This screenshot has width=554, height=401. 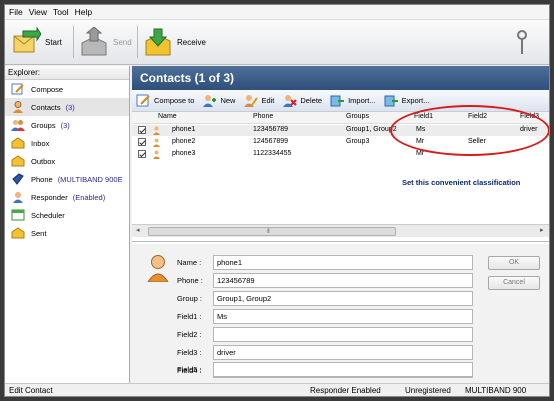 I want to click on ok-button: OK, so click(x=514, y=263).